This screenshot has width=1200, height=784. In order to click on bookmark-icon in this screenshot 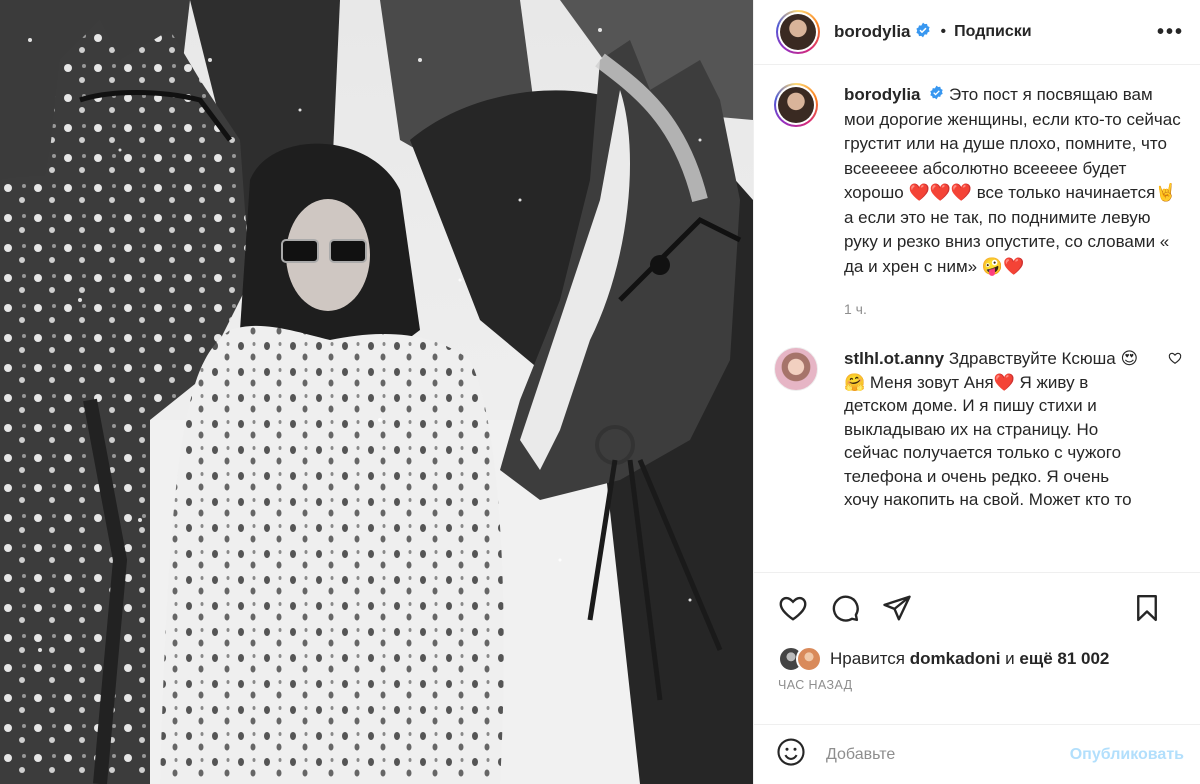, I will do `click(1147, 608)`.